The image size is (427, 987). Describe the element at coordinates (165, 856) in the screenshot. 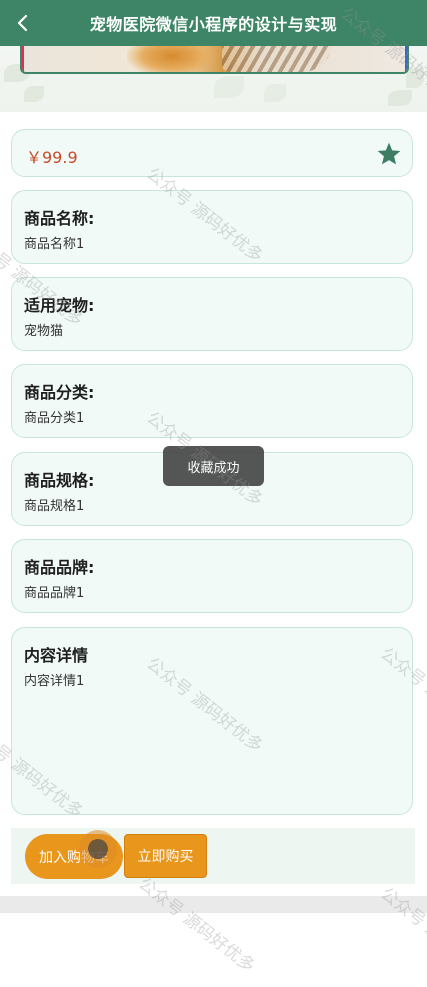

I see `buy-now-button: 立即购买` at that location.